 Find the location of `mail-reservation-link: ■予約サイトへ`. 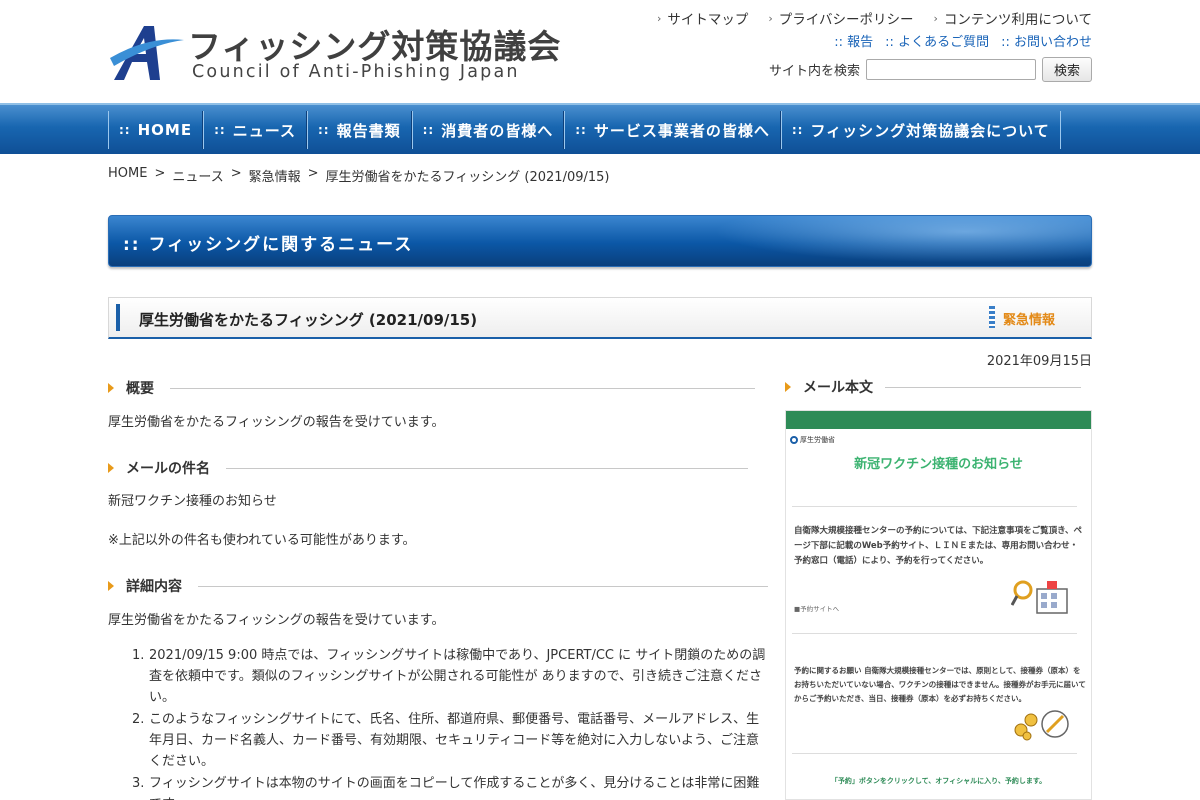

mail-reservation-link: ■予約サイトへ is located at coordinates (816, 608).